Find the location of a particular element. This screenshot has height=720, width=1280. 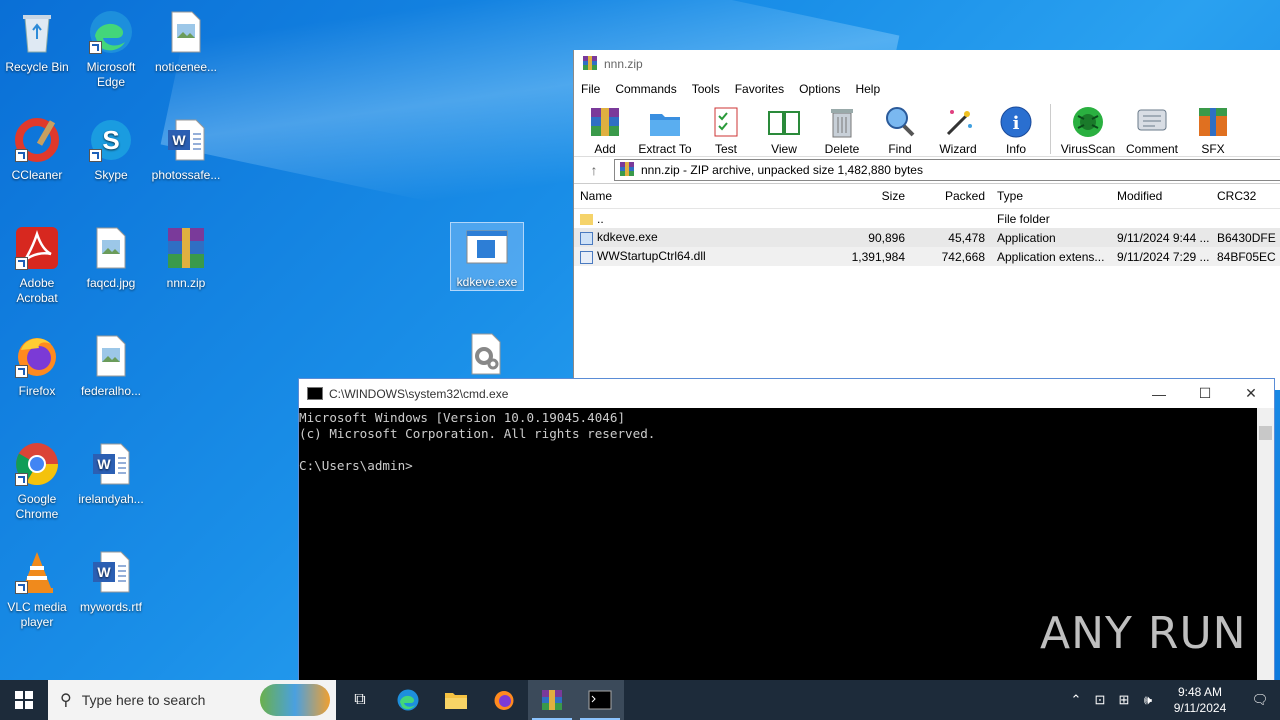

menu-favorites: Favorites is located at coordinates (759, 89).